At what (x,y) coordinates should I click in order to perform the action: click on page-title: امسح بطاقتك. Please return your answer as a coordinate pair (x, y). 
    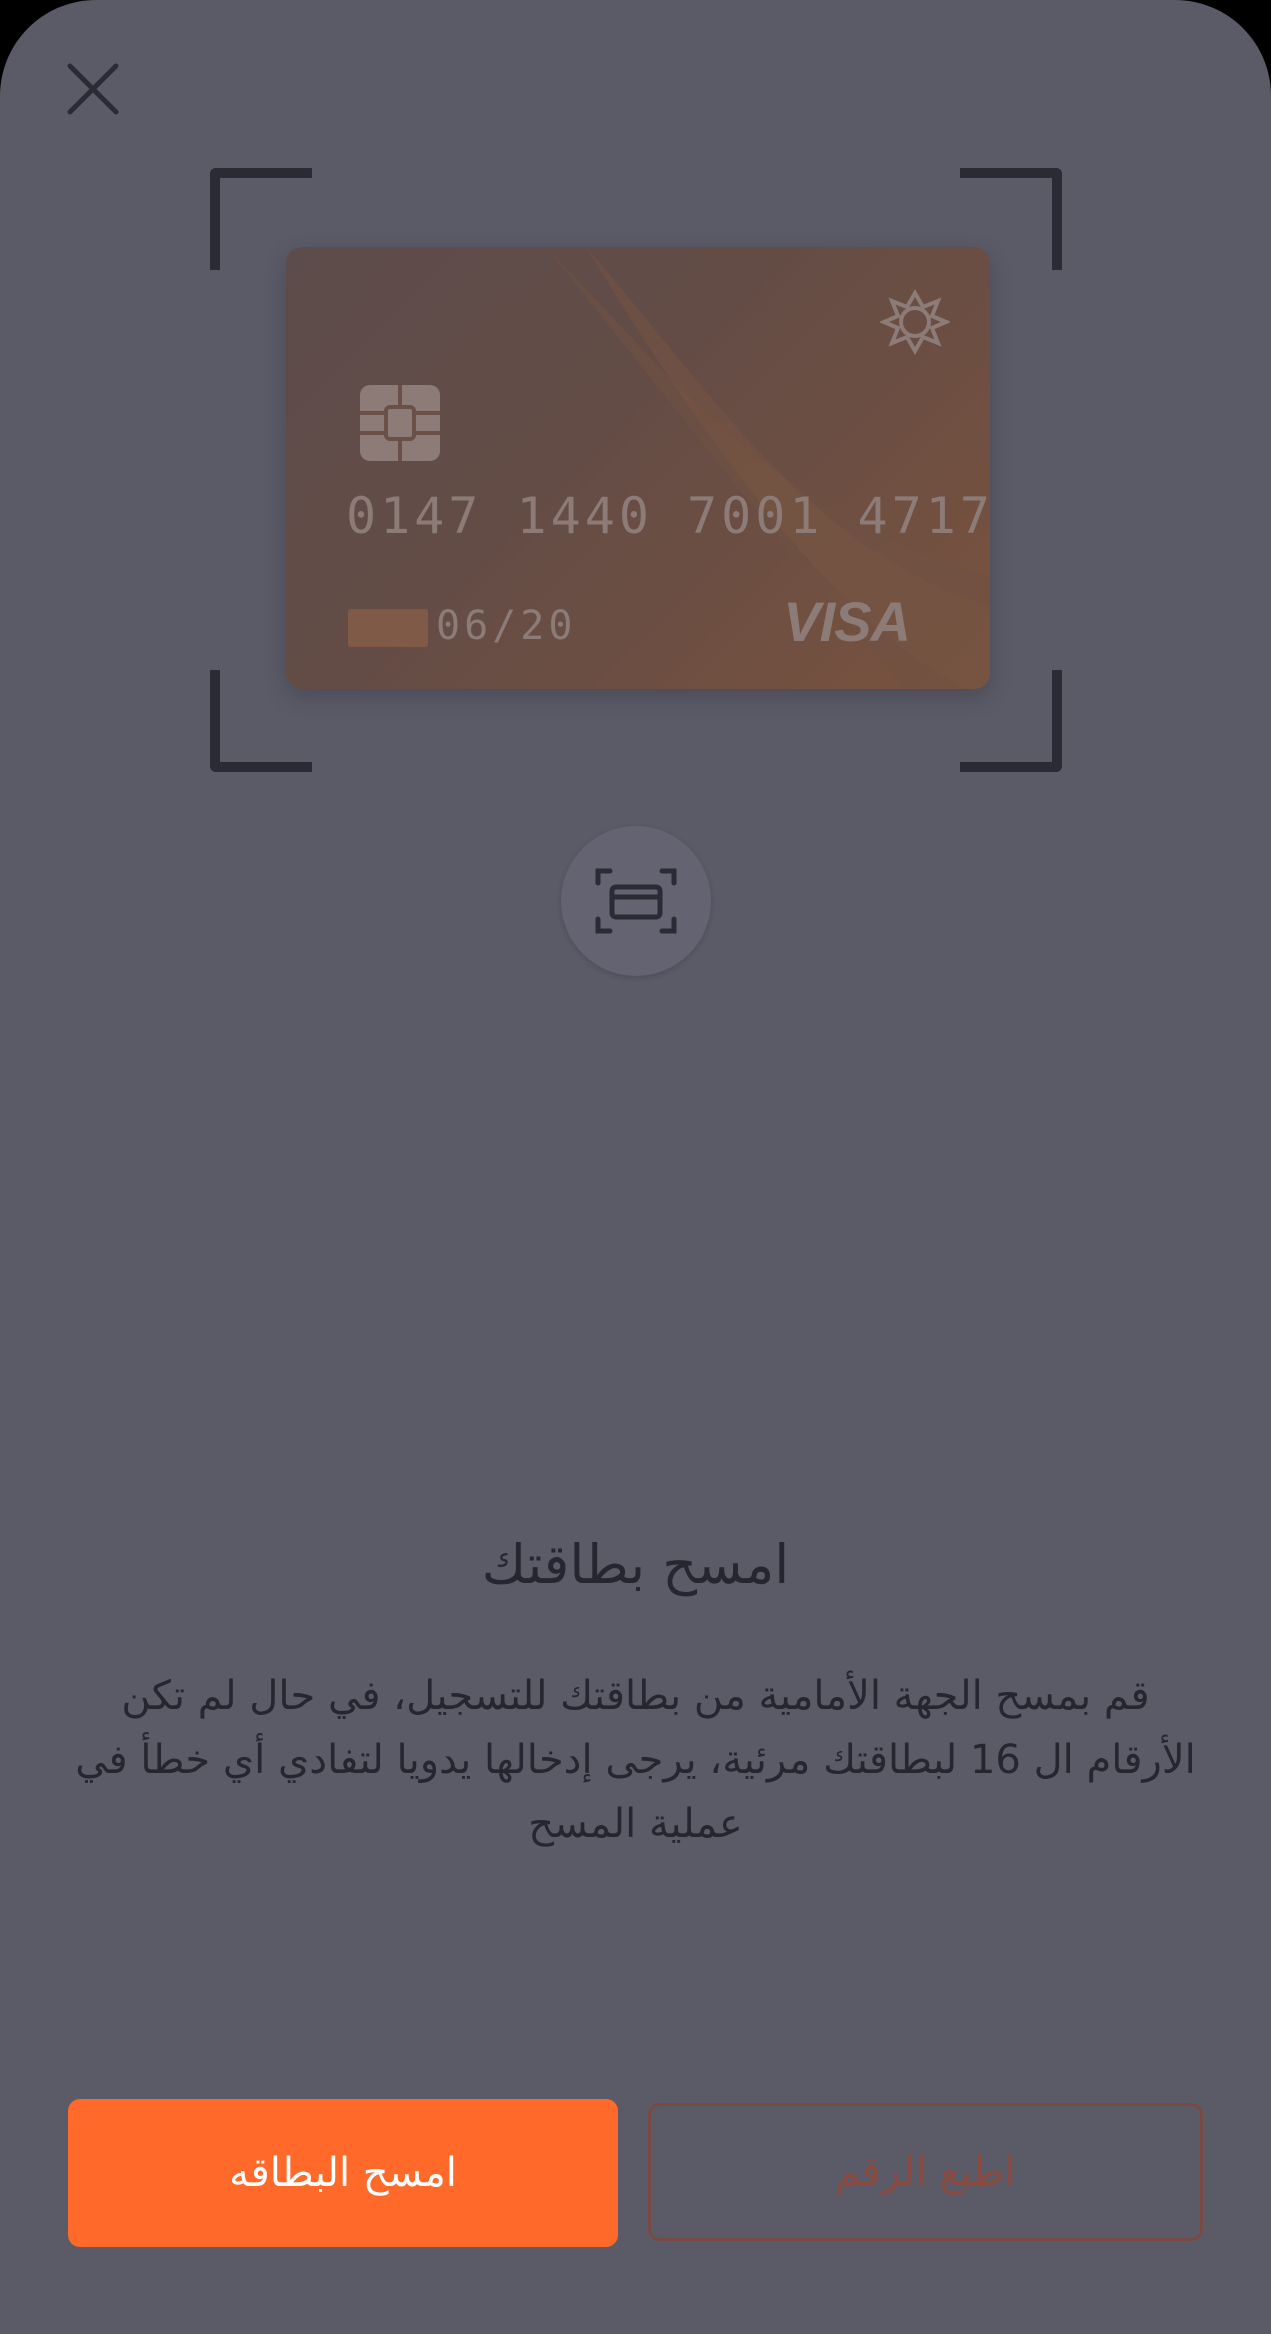
    Looking at the image, I should click on (635, 1564).